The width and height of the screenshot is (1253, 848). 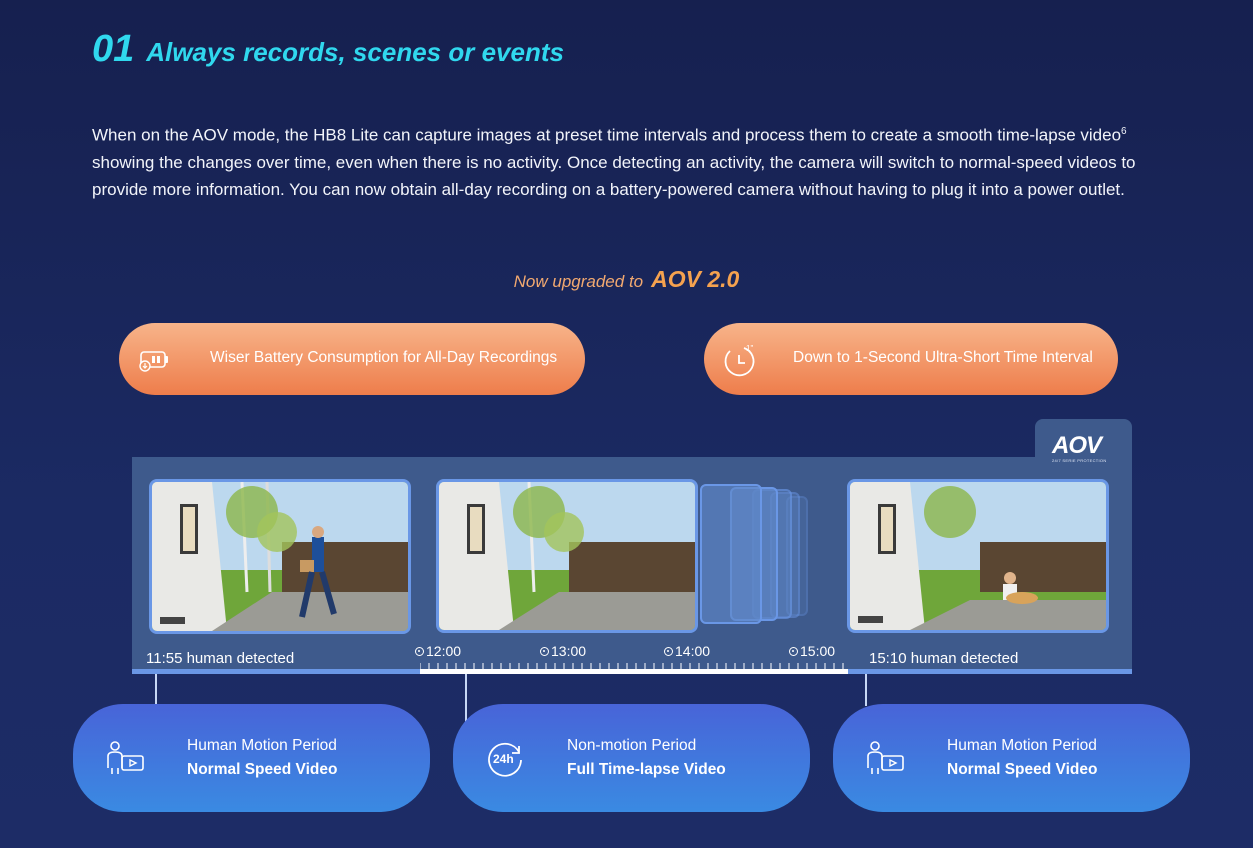 What do you see at coordinates (113, 49) in the screenshot?
I see `section-number: 01` at bounding box center [113, 49].